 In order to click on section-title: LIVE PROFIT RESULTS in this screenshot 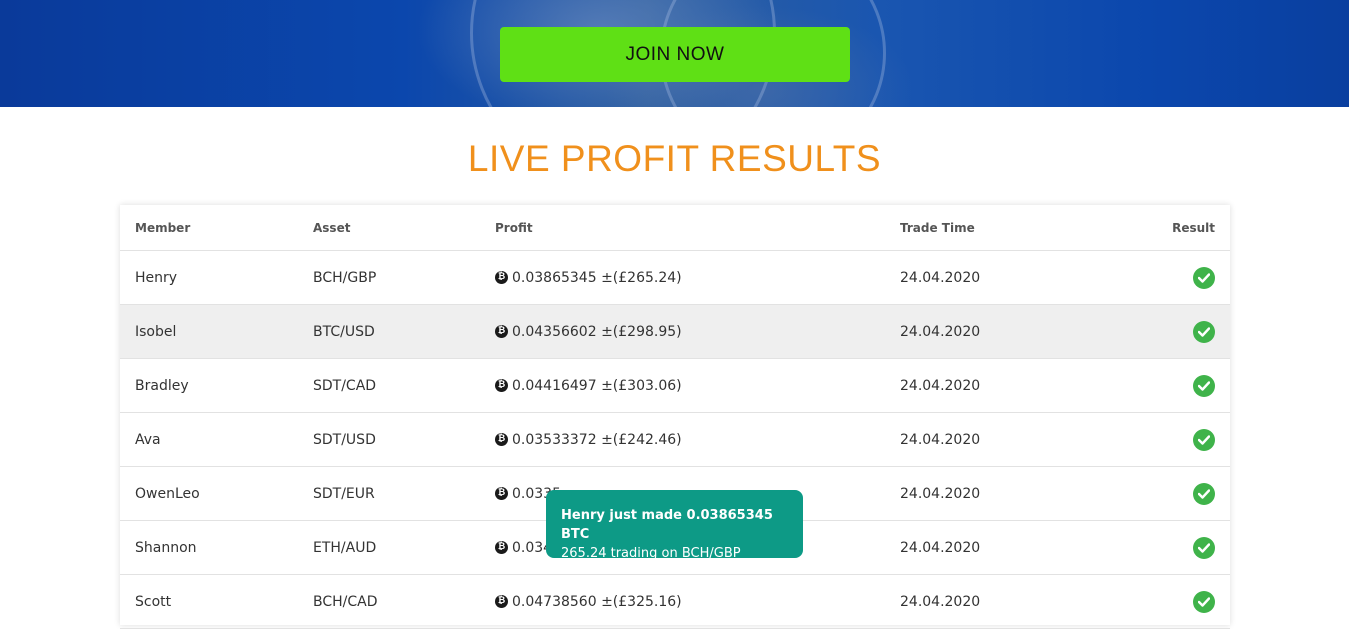, I will do `click(674, 158)`.